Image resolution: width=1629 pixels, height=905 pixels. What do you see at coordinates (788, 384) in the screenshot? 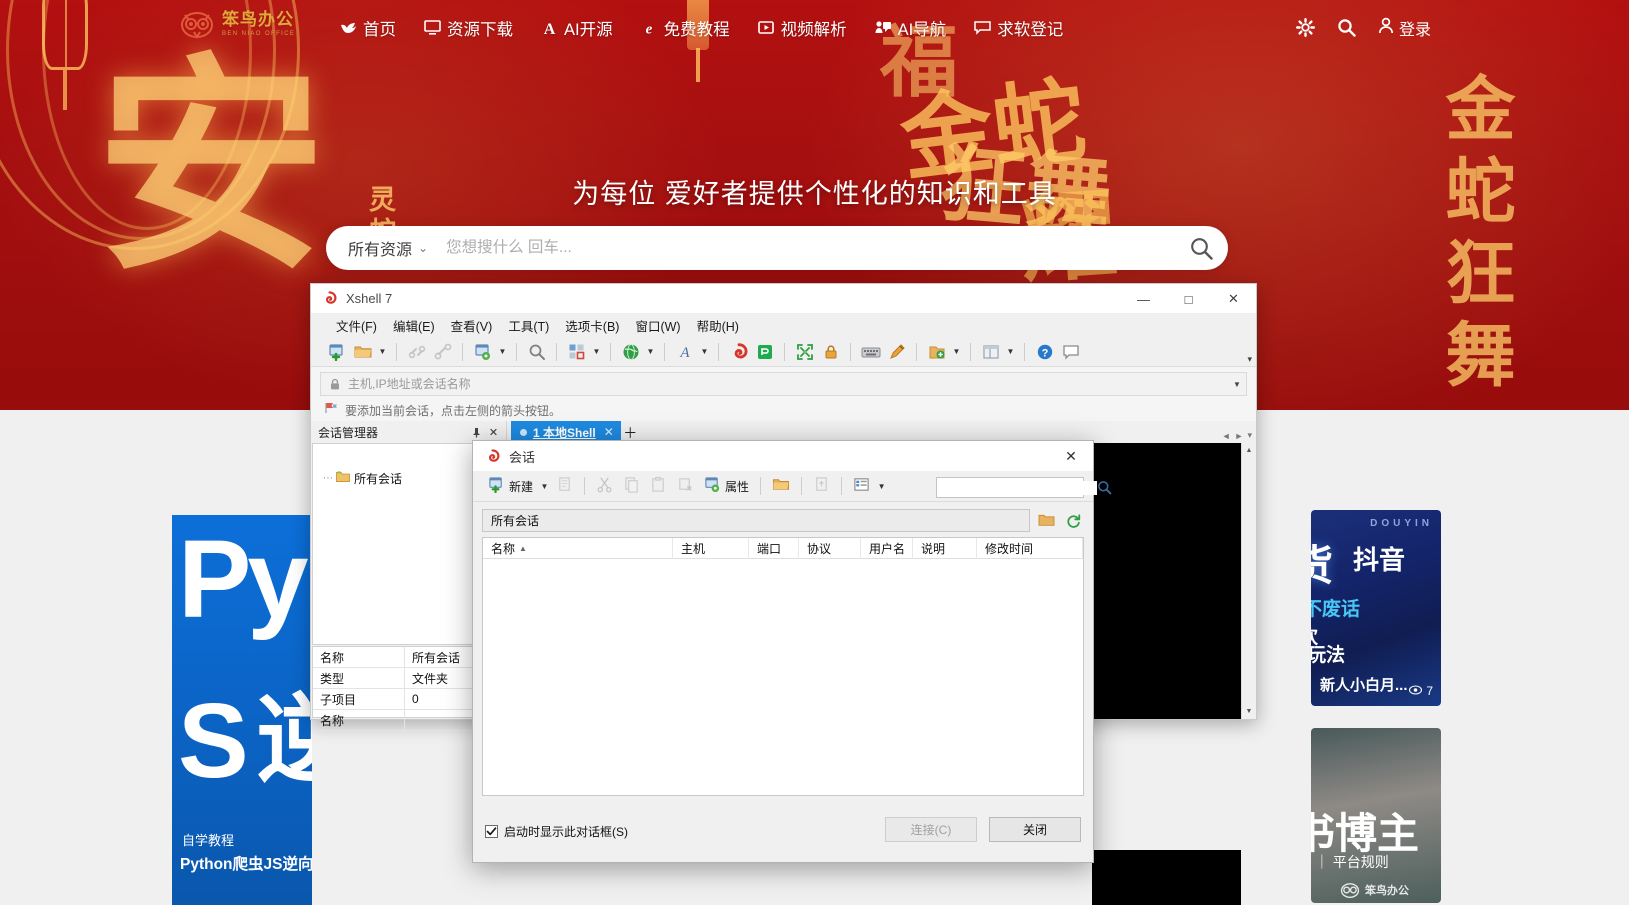
I see `host-input` at bounding box center [788, 384].